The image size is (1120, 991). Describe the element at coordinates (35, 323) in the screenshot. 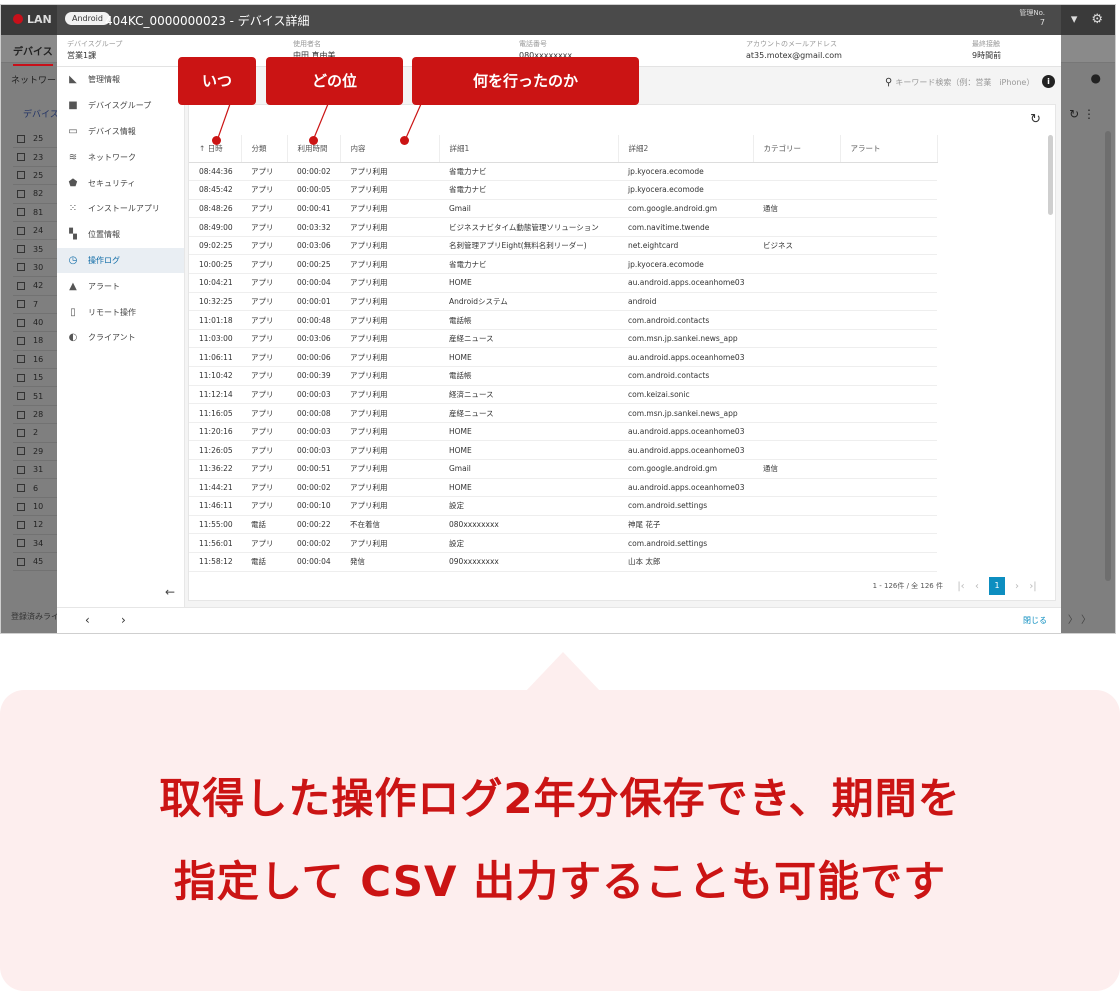

I see `device-list-row: 40` at that location.